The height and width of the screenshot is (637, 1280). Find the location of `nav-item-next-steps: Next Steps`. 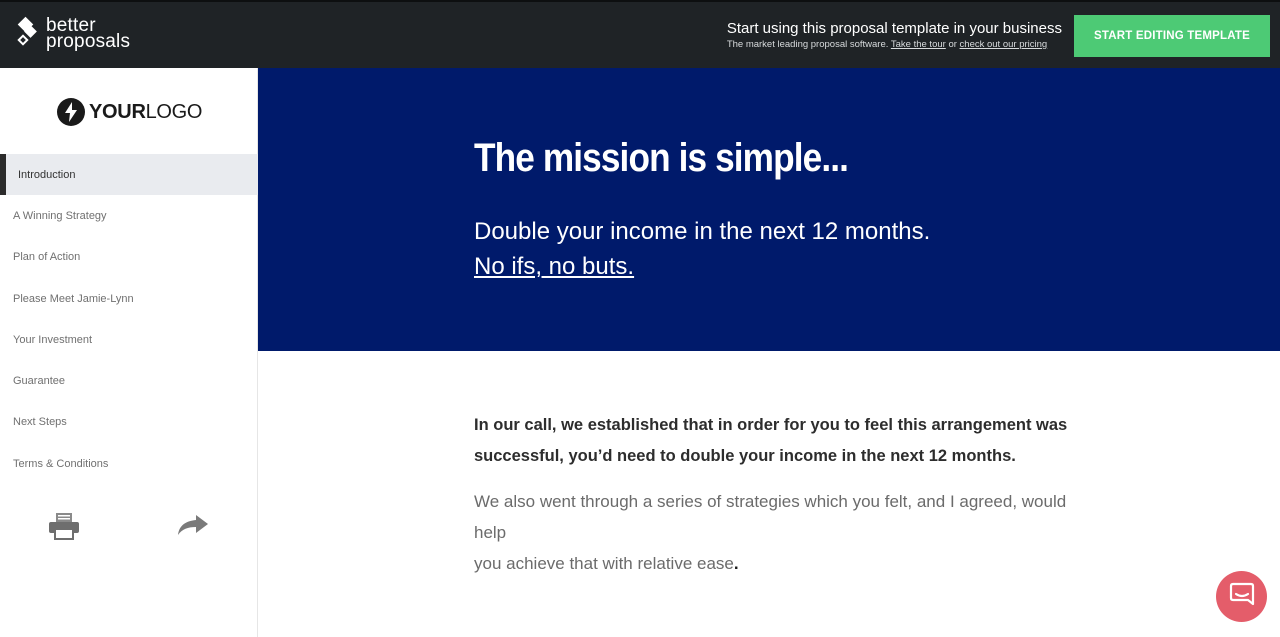

nav-item-next-steps: Next Steps is located at coordinates (129, 422).